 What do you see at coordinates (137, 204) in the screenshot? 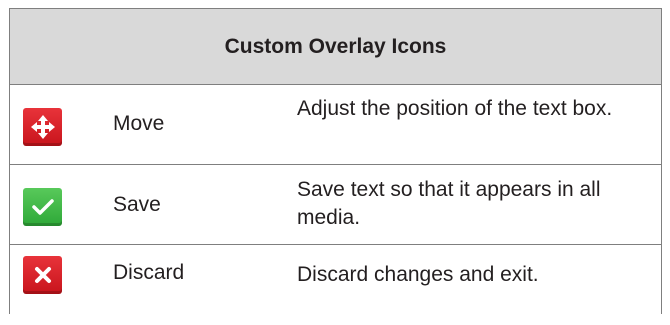
I see `icon-name: Save` at bounding box center [137, 204].